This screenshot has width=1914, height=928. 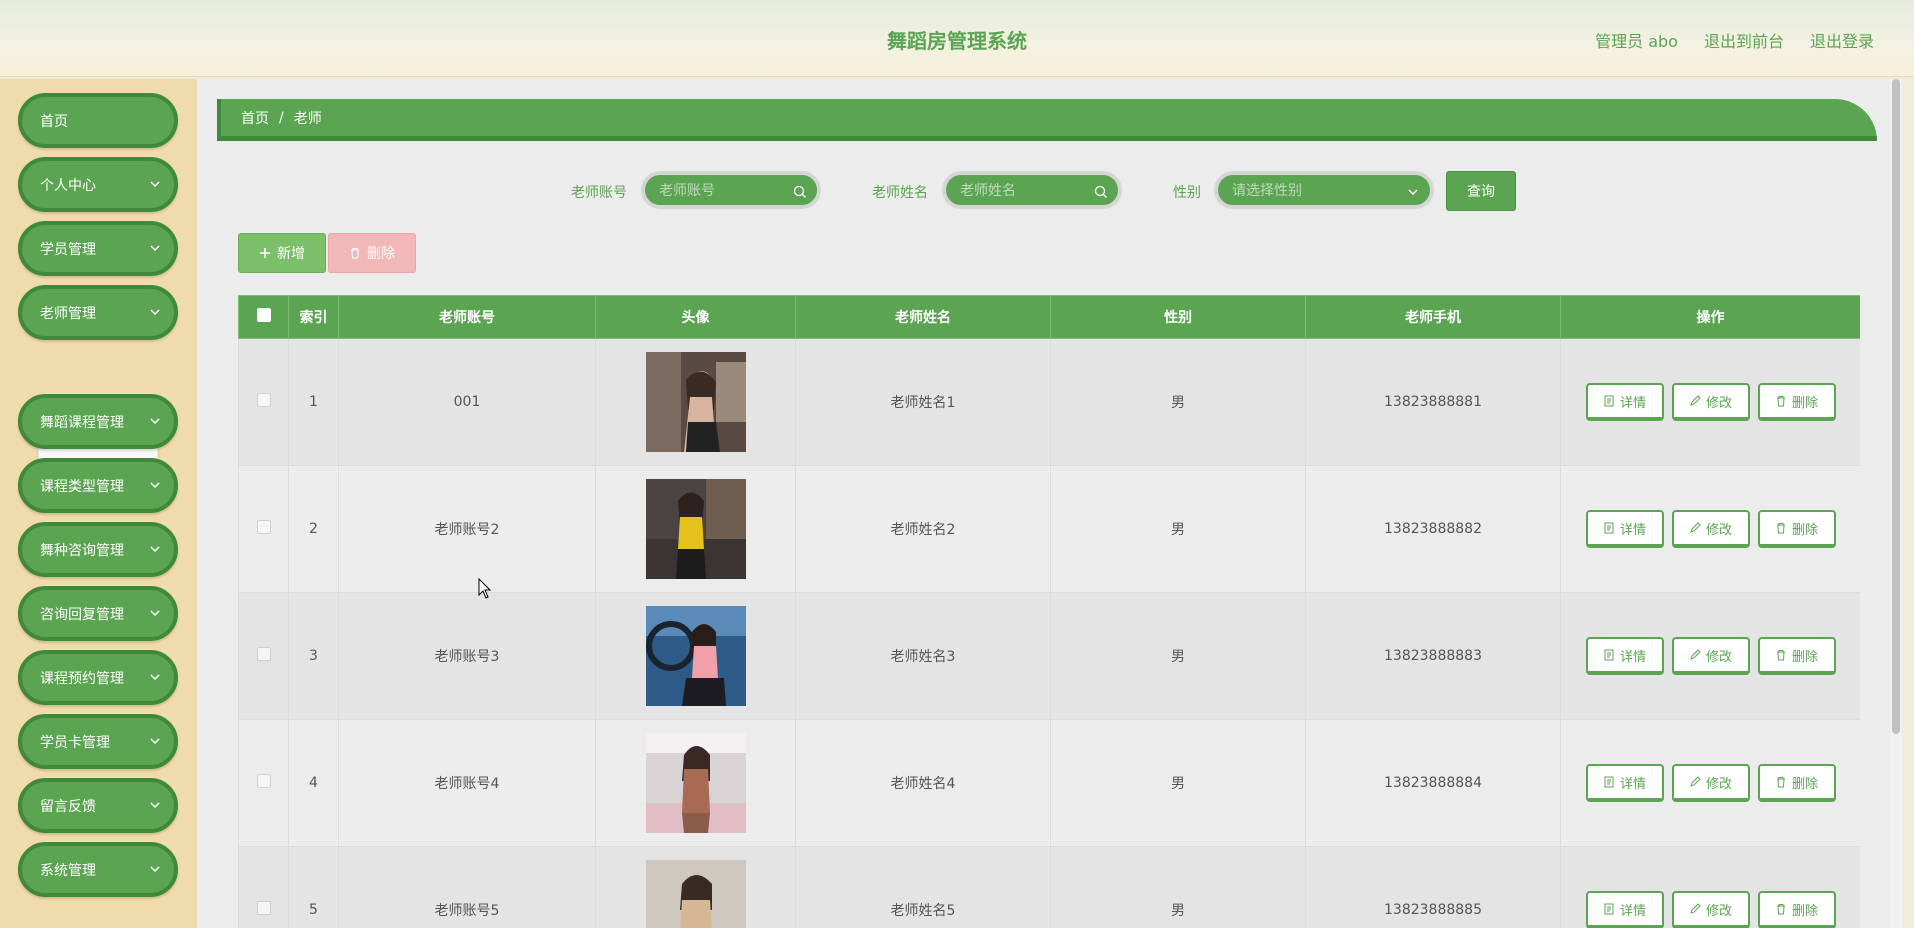 What do you see at coordinates (1047, 120) in the screenshot?
I see `breadcrumb: 首页 / 老师` at bounding box center [1047, 120].